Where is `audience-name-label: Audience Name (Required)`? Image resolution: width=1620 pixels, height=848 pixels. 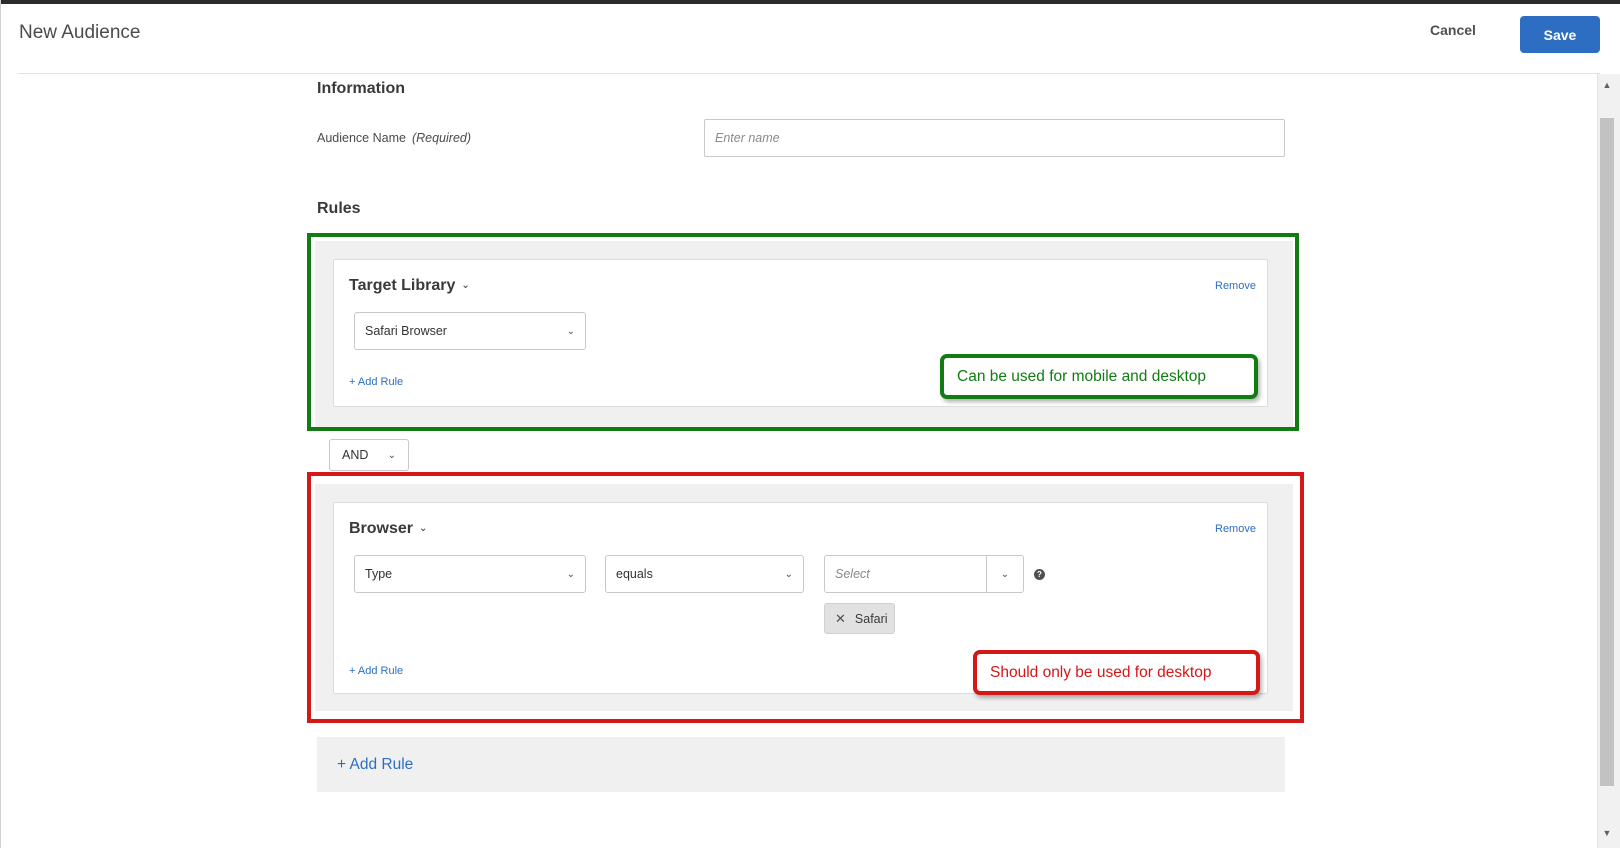 audience-name-label: Audience Name (Required) is located at coordinates (394, 138).